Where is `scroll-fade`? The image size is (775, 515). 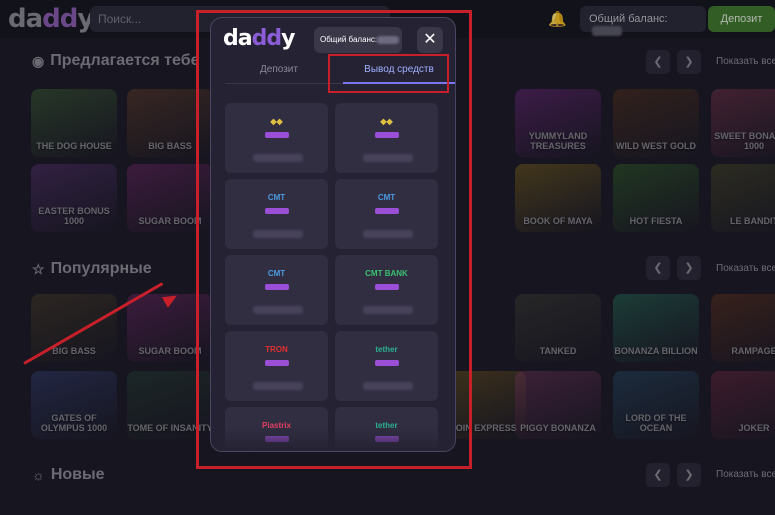
scroll-fade is located at coordinates (333, 439).